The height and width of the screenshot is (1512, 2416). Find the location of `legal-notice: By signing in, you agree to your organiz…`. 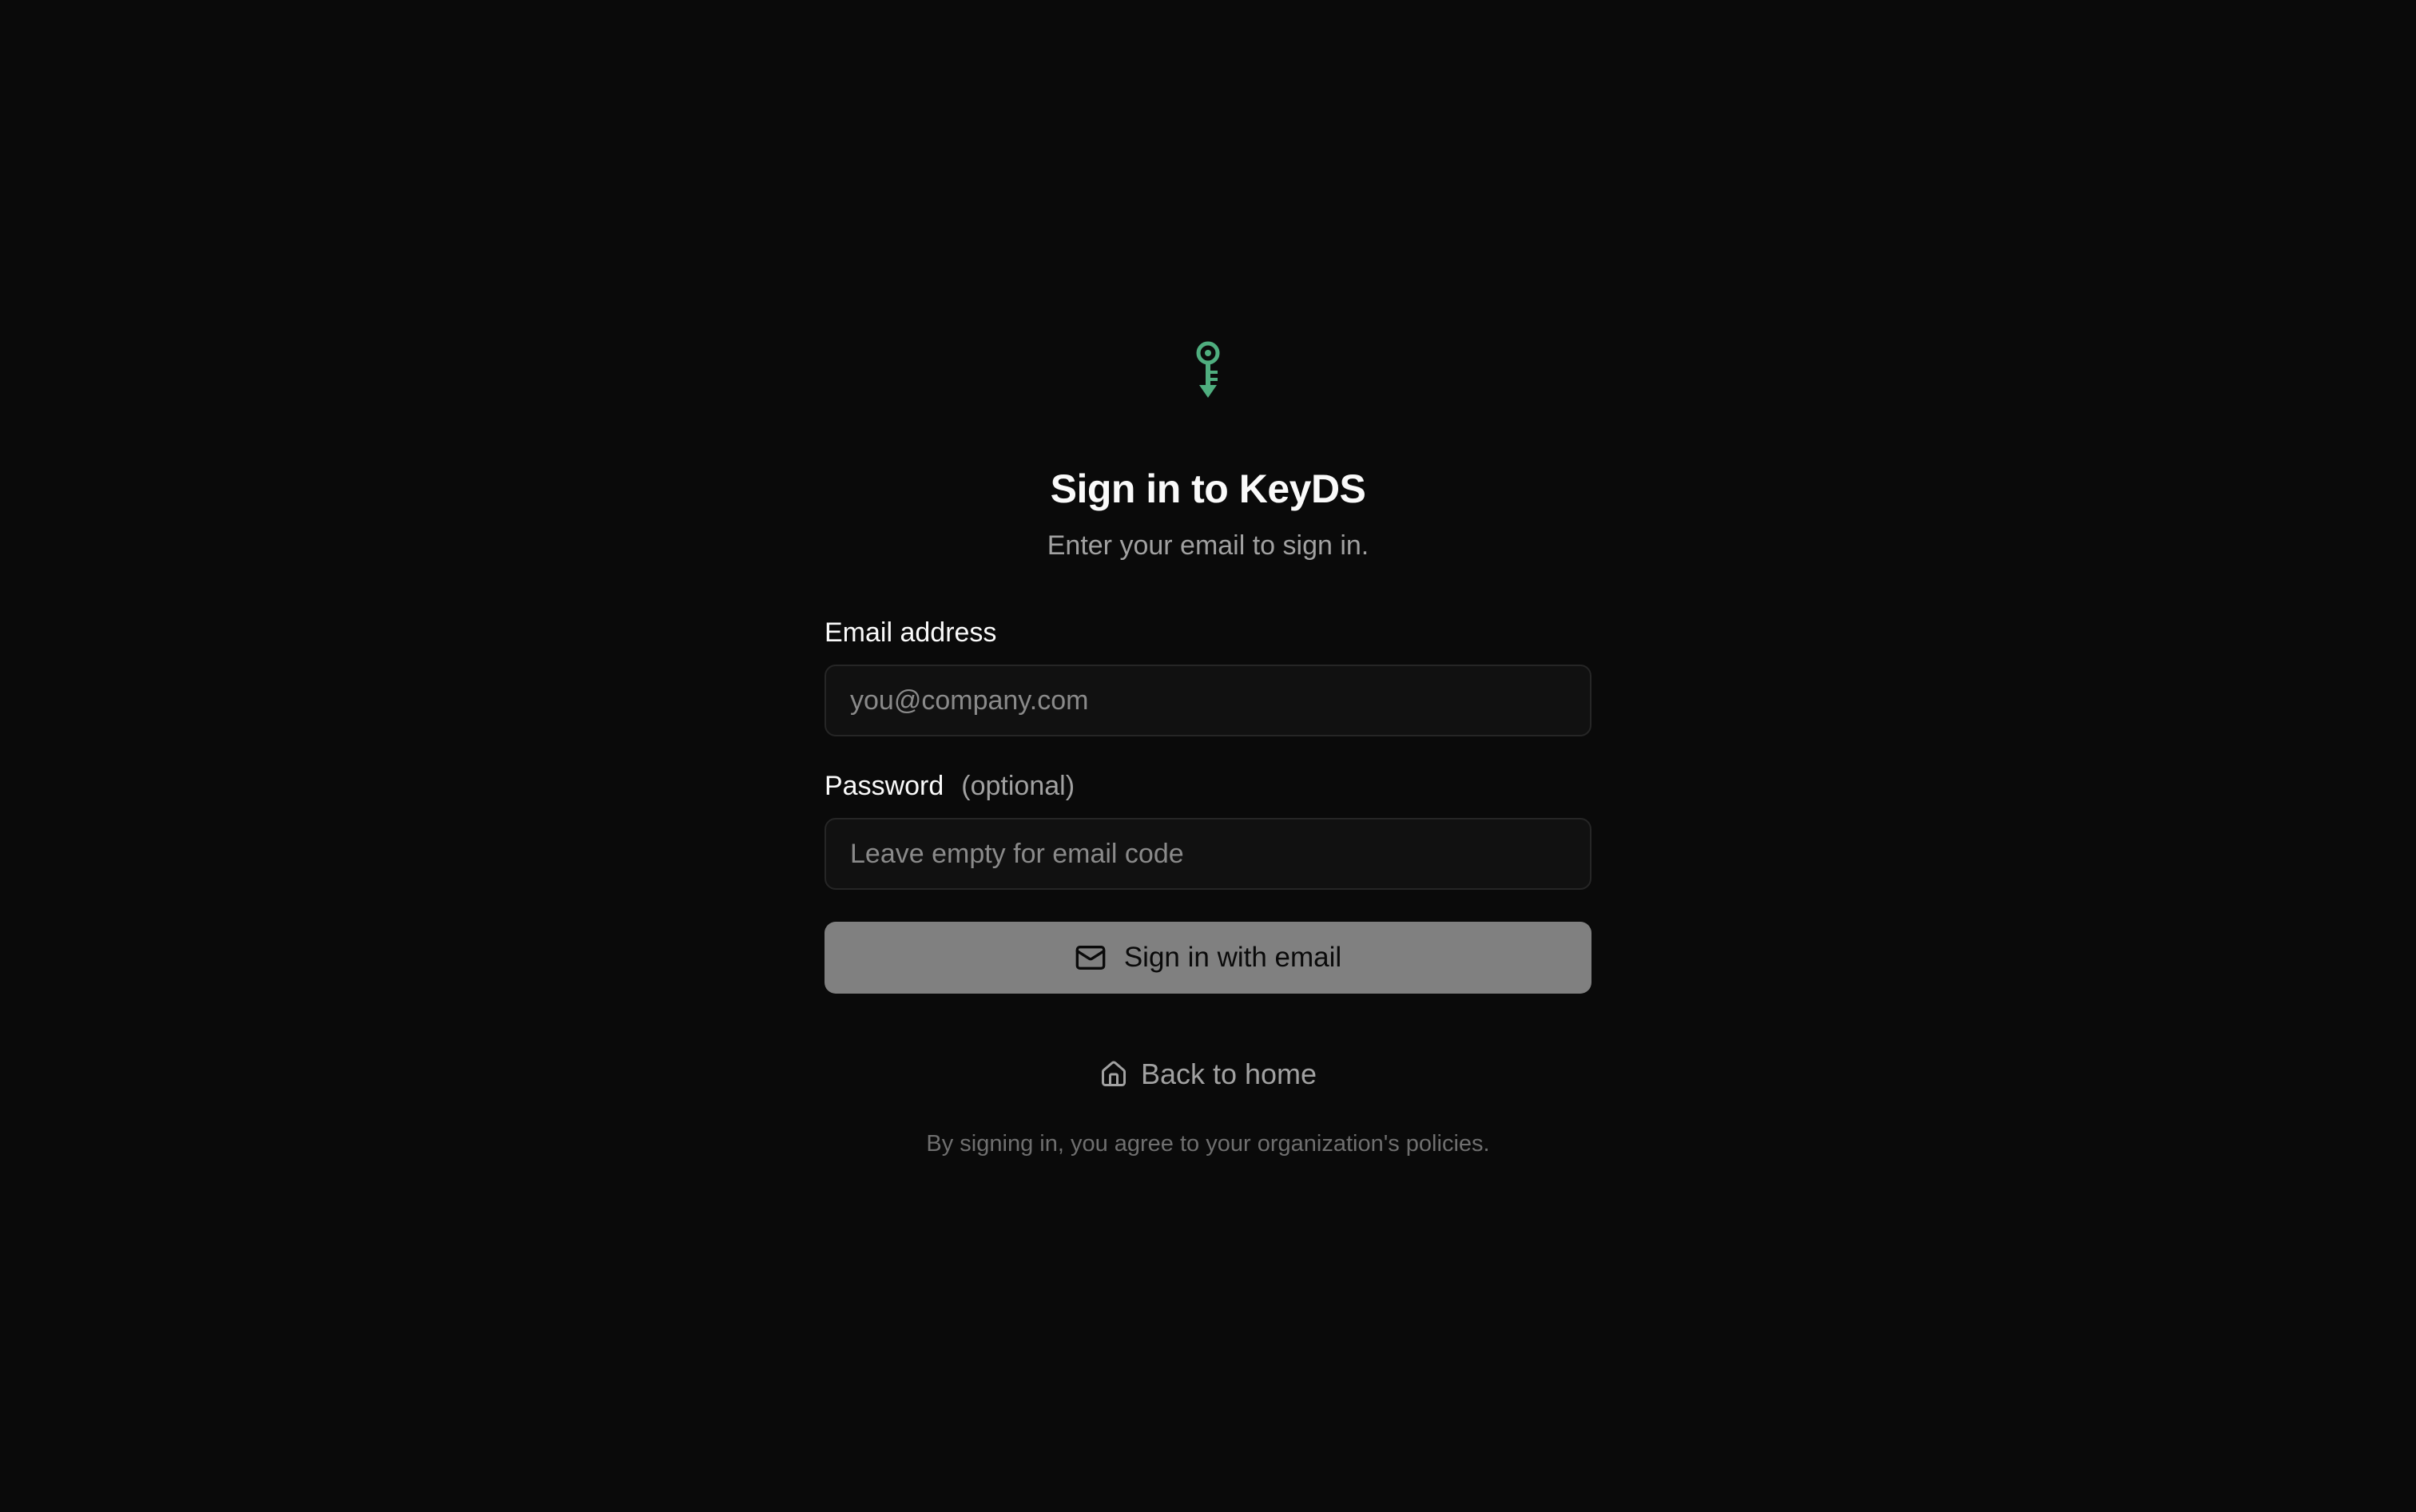

legal-notice: By signing in, you agree to your organiz… is located at coordinates (1208, 1144).